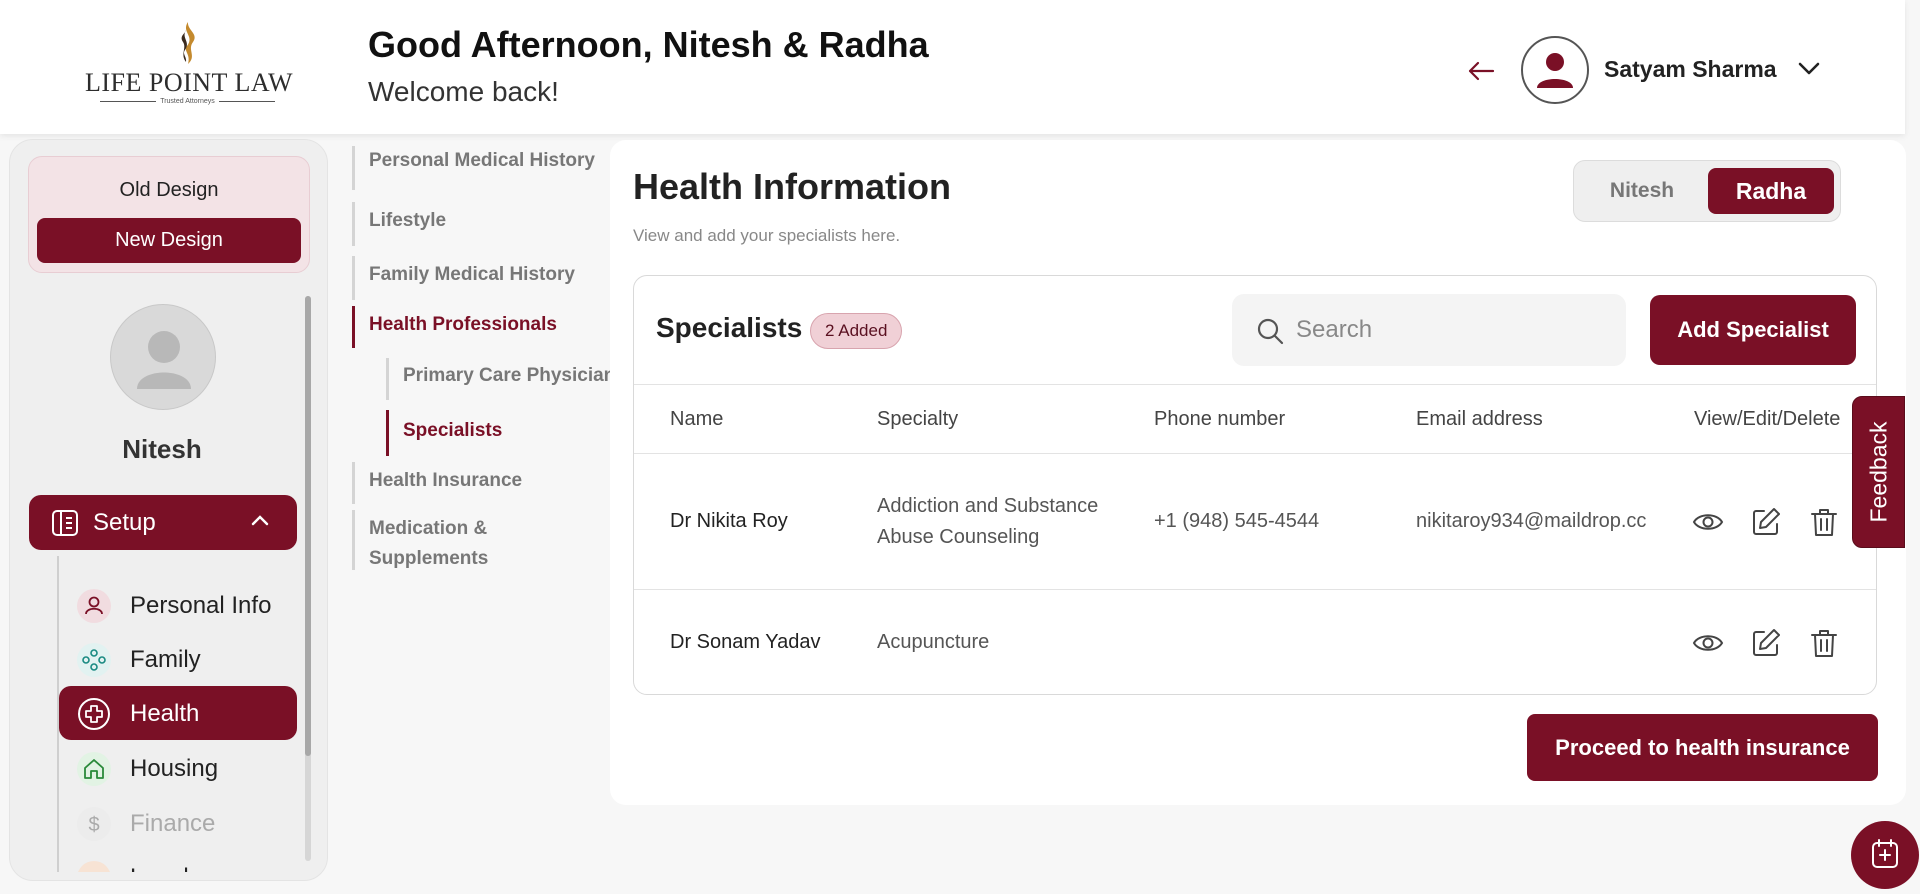 The height and width of the screenshot is (894, 1920). Describe the element at coordinates (165, 659) in the screenshot. I see `sidebar-item-label: Family` at that location.